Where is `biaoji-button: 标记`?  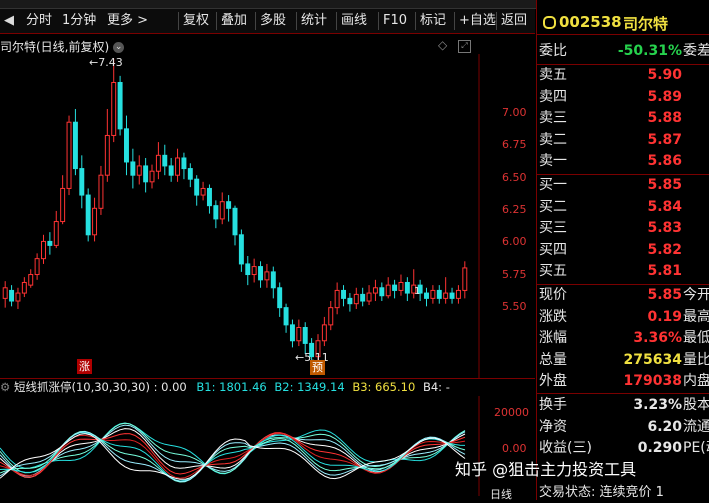 biaoji-button: 标记 is located at coordinates (432, 21).